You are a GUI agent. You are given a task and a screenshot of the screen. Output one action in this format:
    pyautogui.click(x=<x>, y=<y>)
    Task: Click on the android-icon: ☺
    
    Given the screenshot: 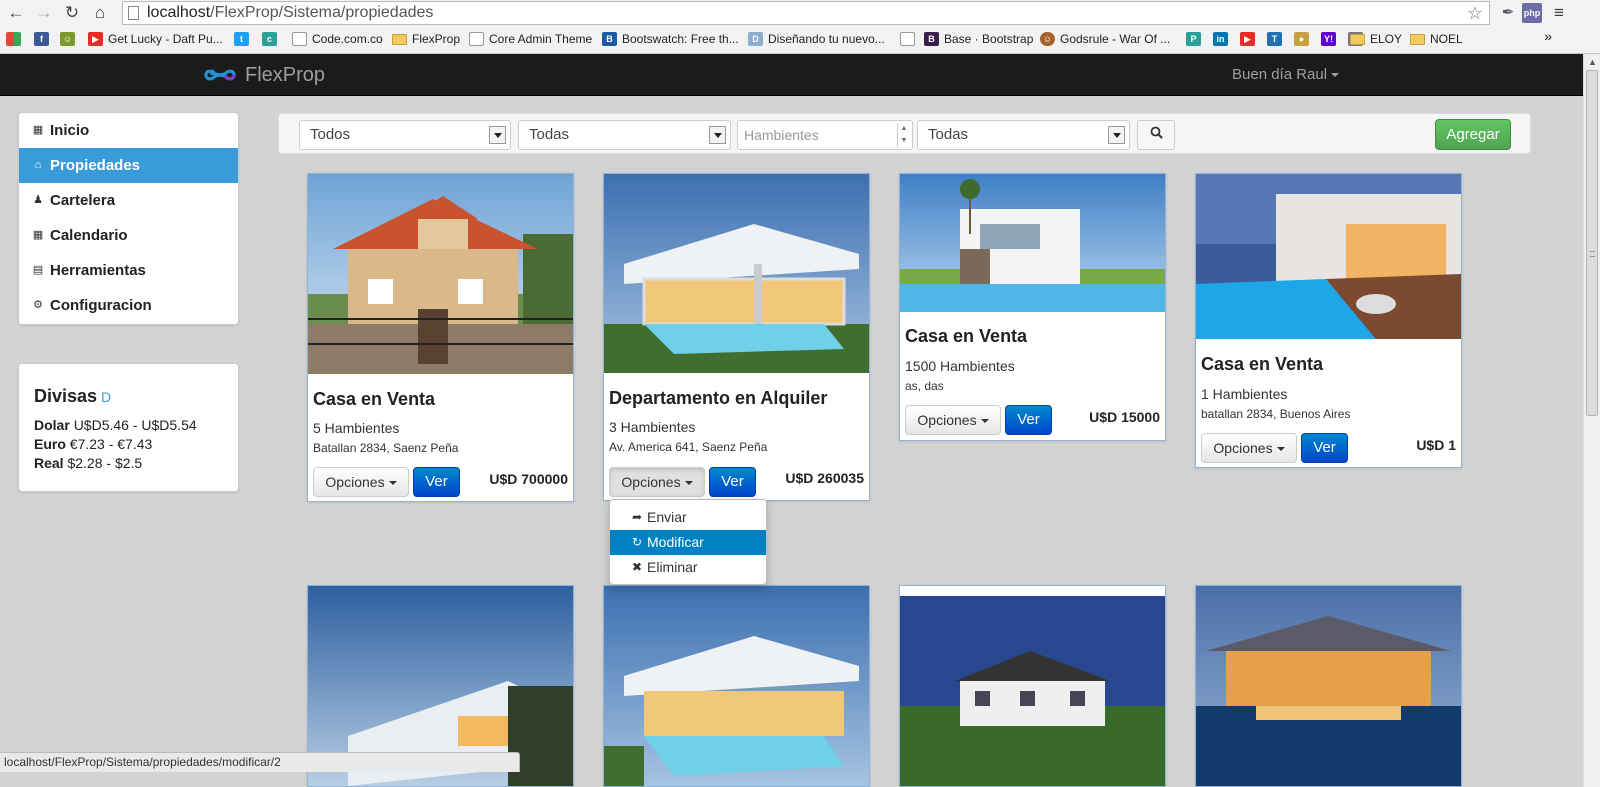 What is the action you would take?
    pyautogui.click(x=67, y=39)
    